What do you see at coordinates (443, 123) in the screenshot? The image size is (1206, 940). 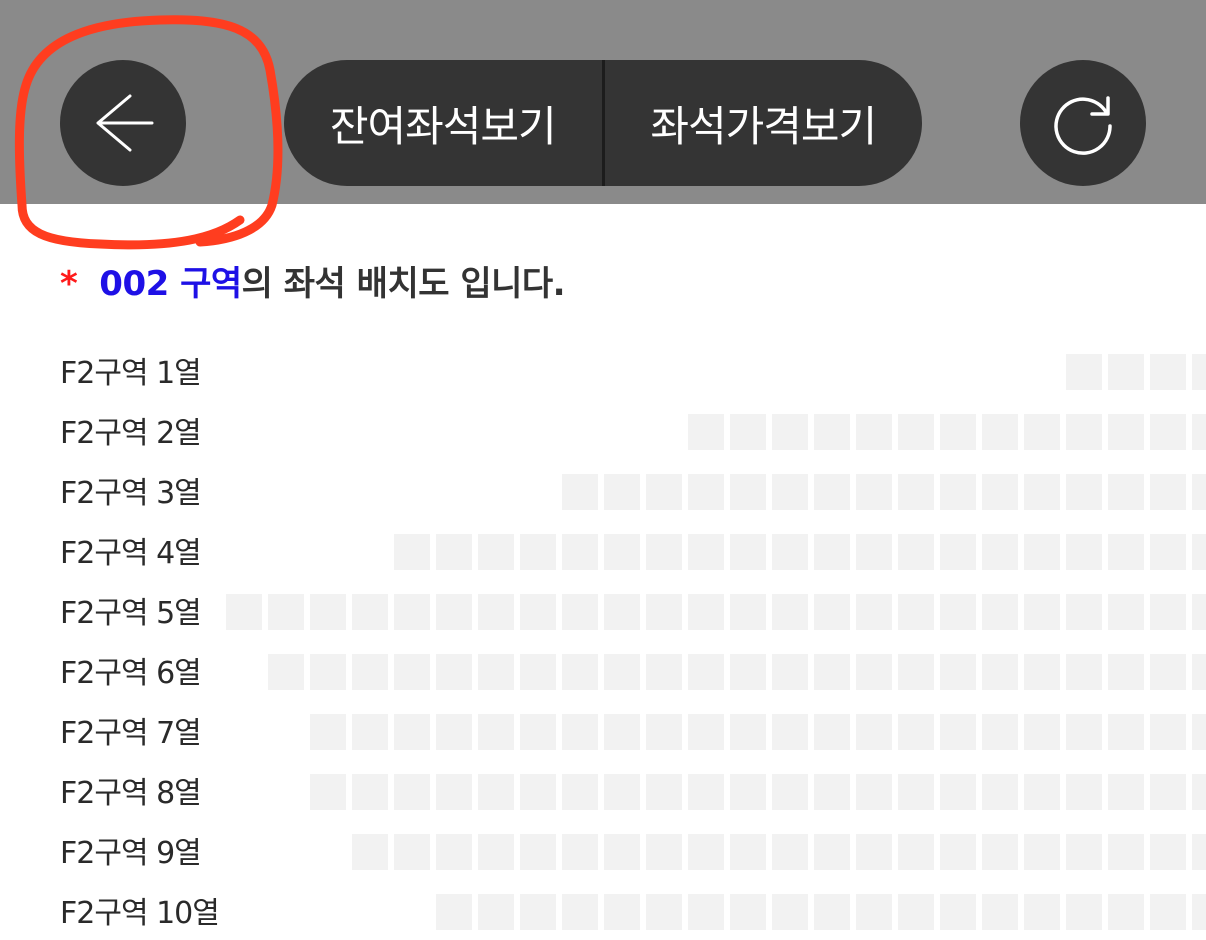 I see `remaining-seats-button: 잔여좌석보기` at bounding box center [443, 123].